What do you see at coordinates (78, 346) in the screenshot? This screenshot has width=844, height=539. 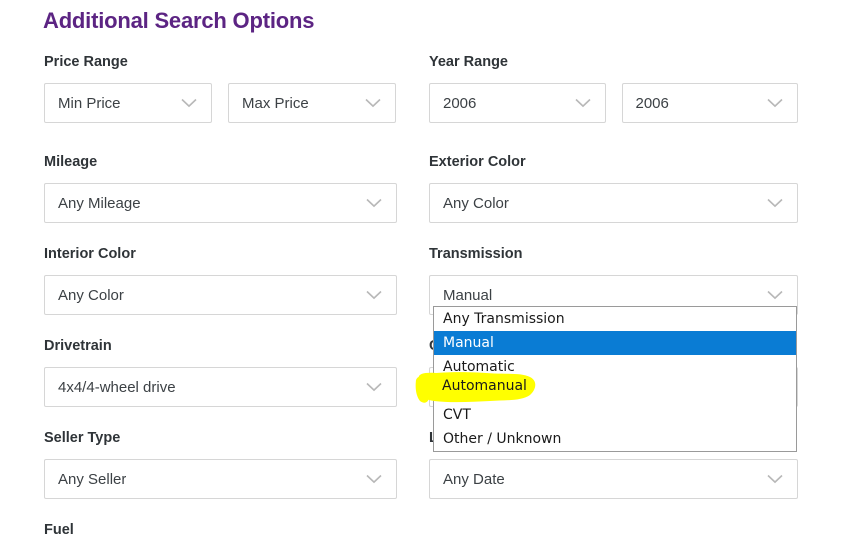 I see `label-drivetrain: Drivetrain` at bounding box center [78, 346].